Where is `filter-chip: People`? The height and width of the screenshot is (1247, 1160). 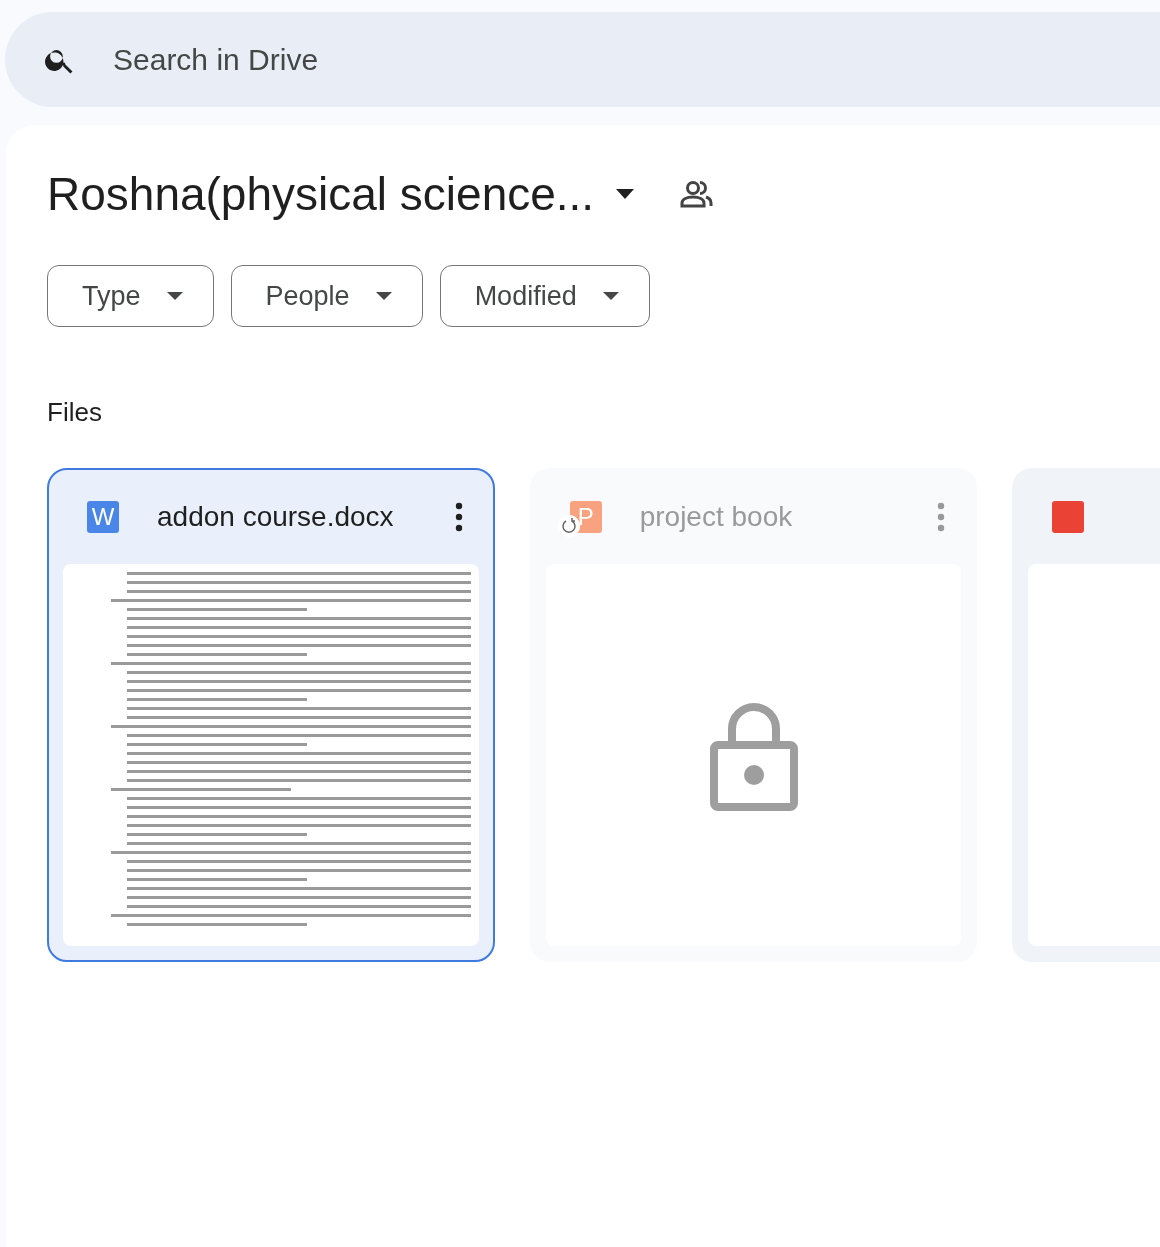 filter-chip: People is located at coordinates (326, 296).